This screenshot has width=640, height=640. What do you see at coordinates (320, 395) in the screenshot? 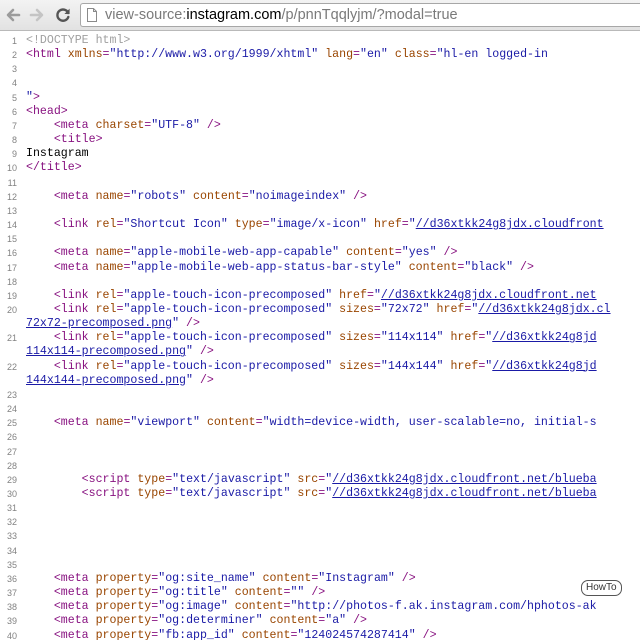
I see `source-line: 23` at bounding box center [320, 395].